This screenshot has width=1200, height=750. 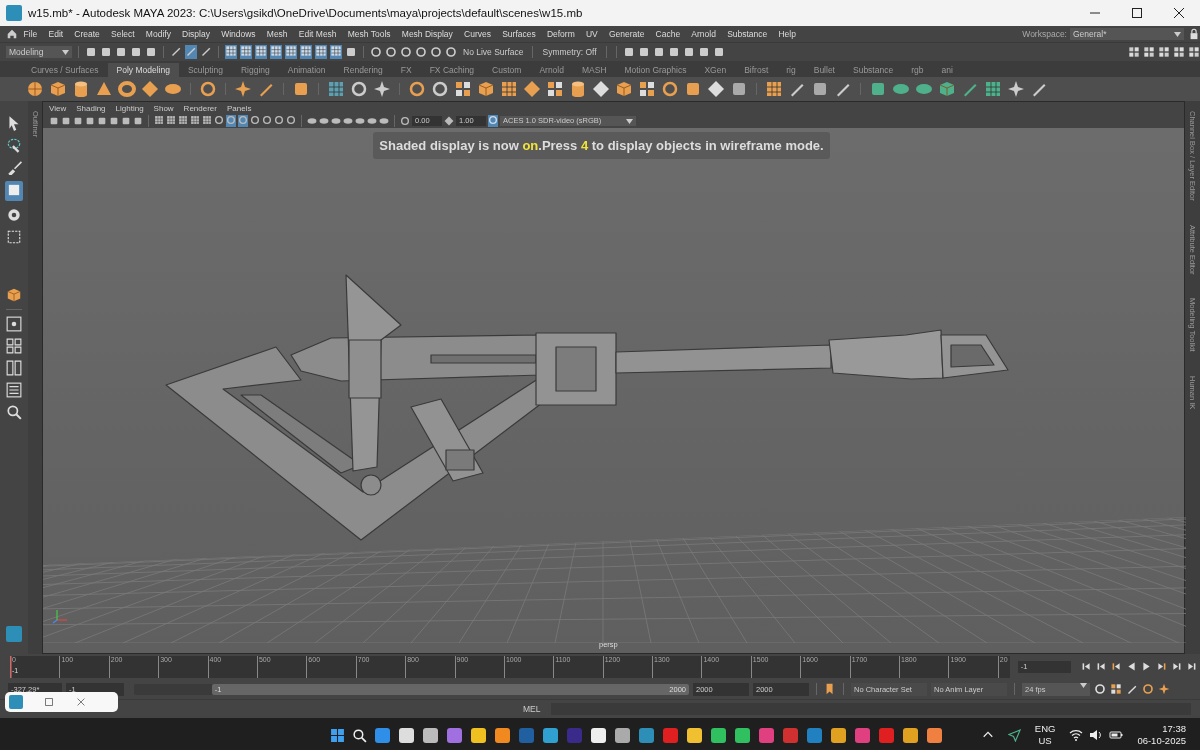 What do you see at coordinates (129, 108) in the screenshot?
I see `panel-menu: Lighting` at bounding box center [129, 108].